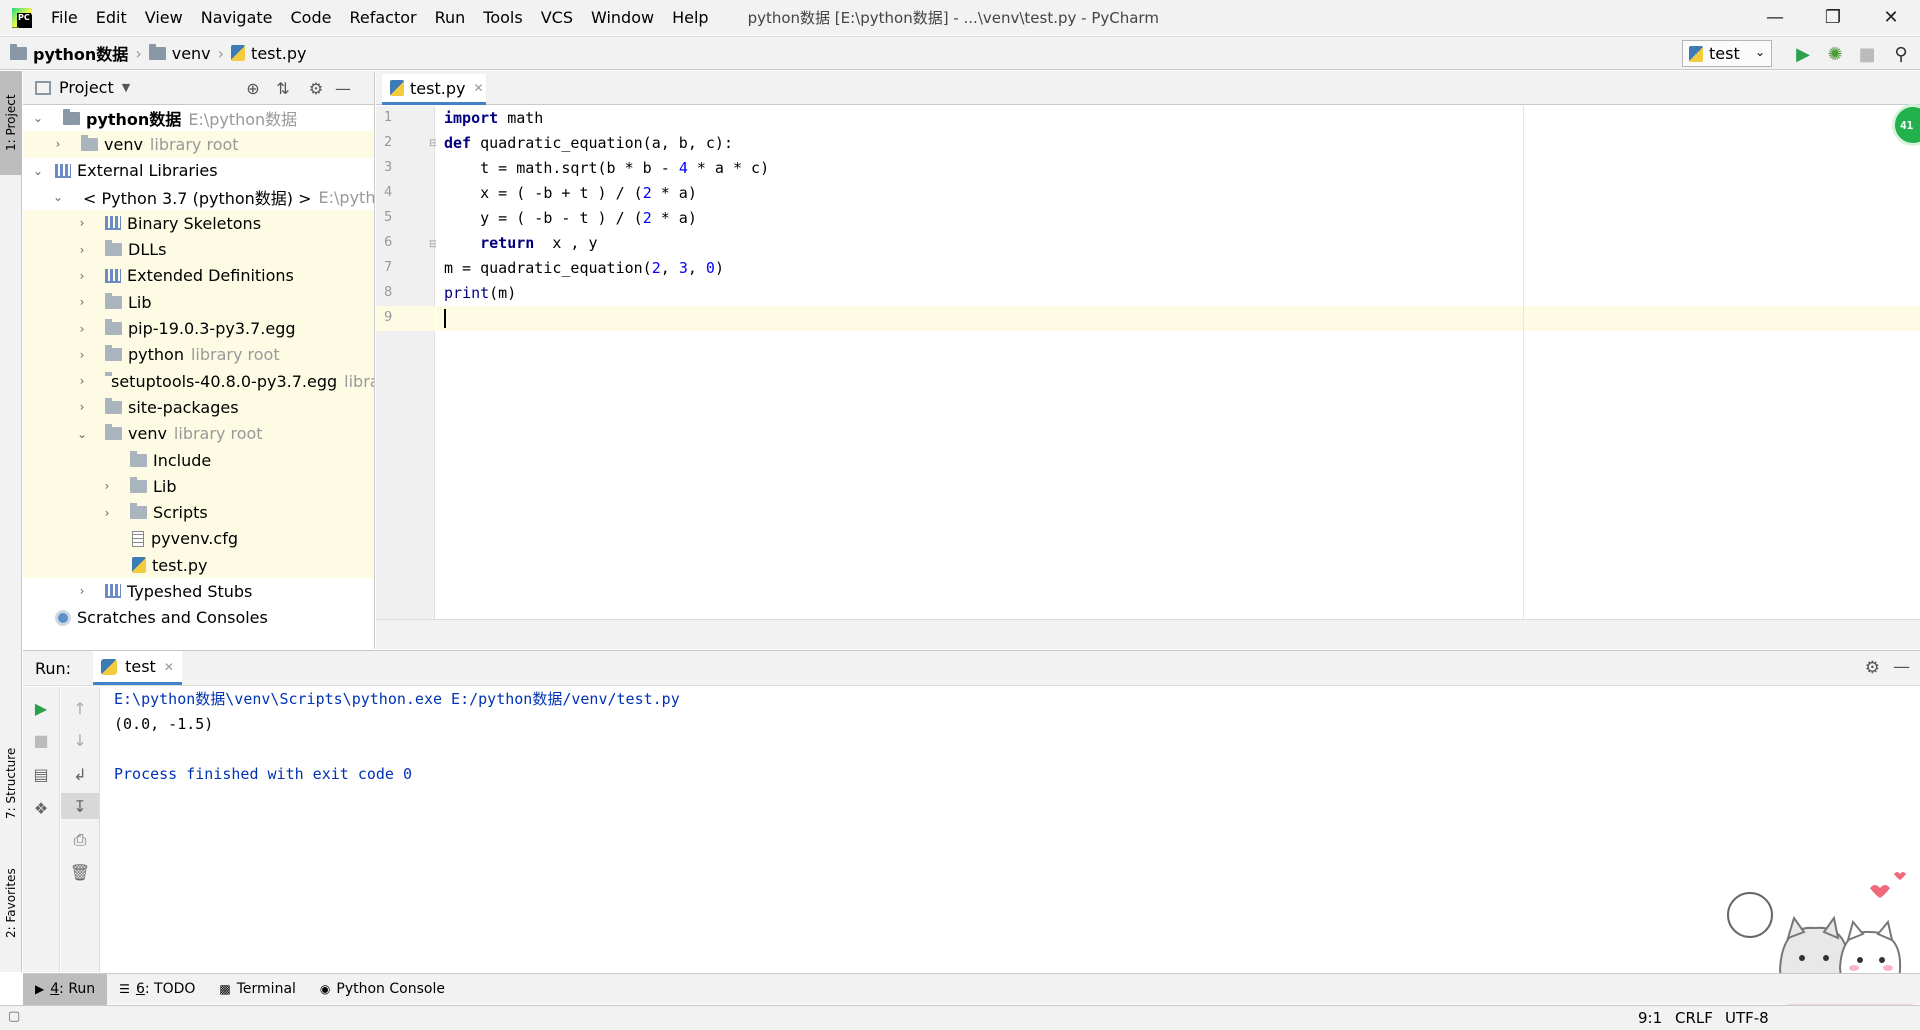  What do you see at coordinates (257, 989) in the screenshot?
I see `tool-tab-terminal: ▩ Terminal` at bounding box center [257, 989].